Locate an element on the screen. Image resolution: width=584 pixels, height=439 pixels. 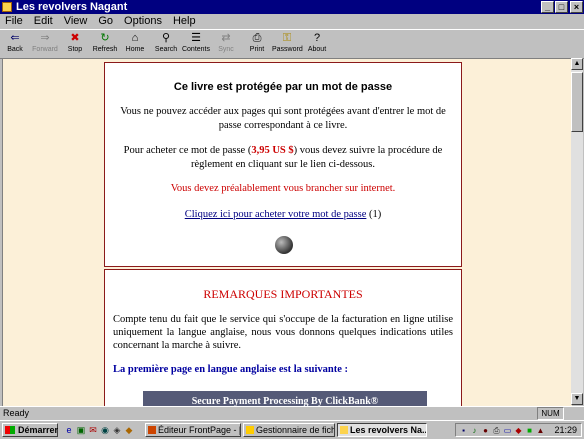
maximize-button: □ is located at coordinates (561, 7).